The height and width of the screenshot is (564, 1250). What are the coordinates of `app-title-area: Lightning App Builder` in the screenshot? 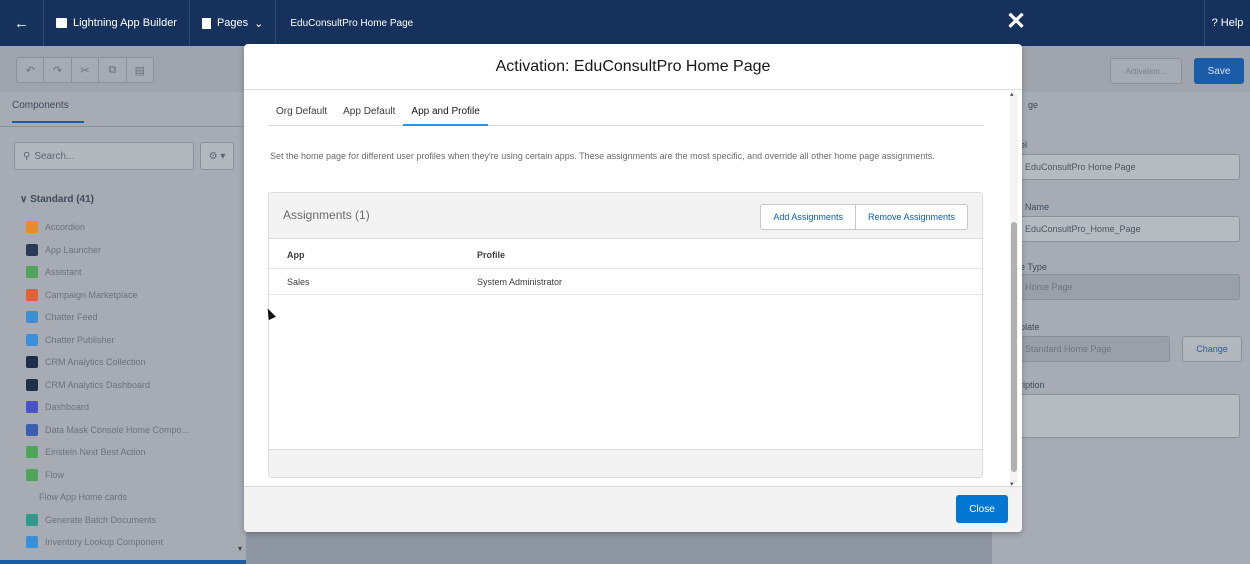 It's located at (117, 23).